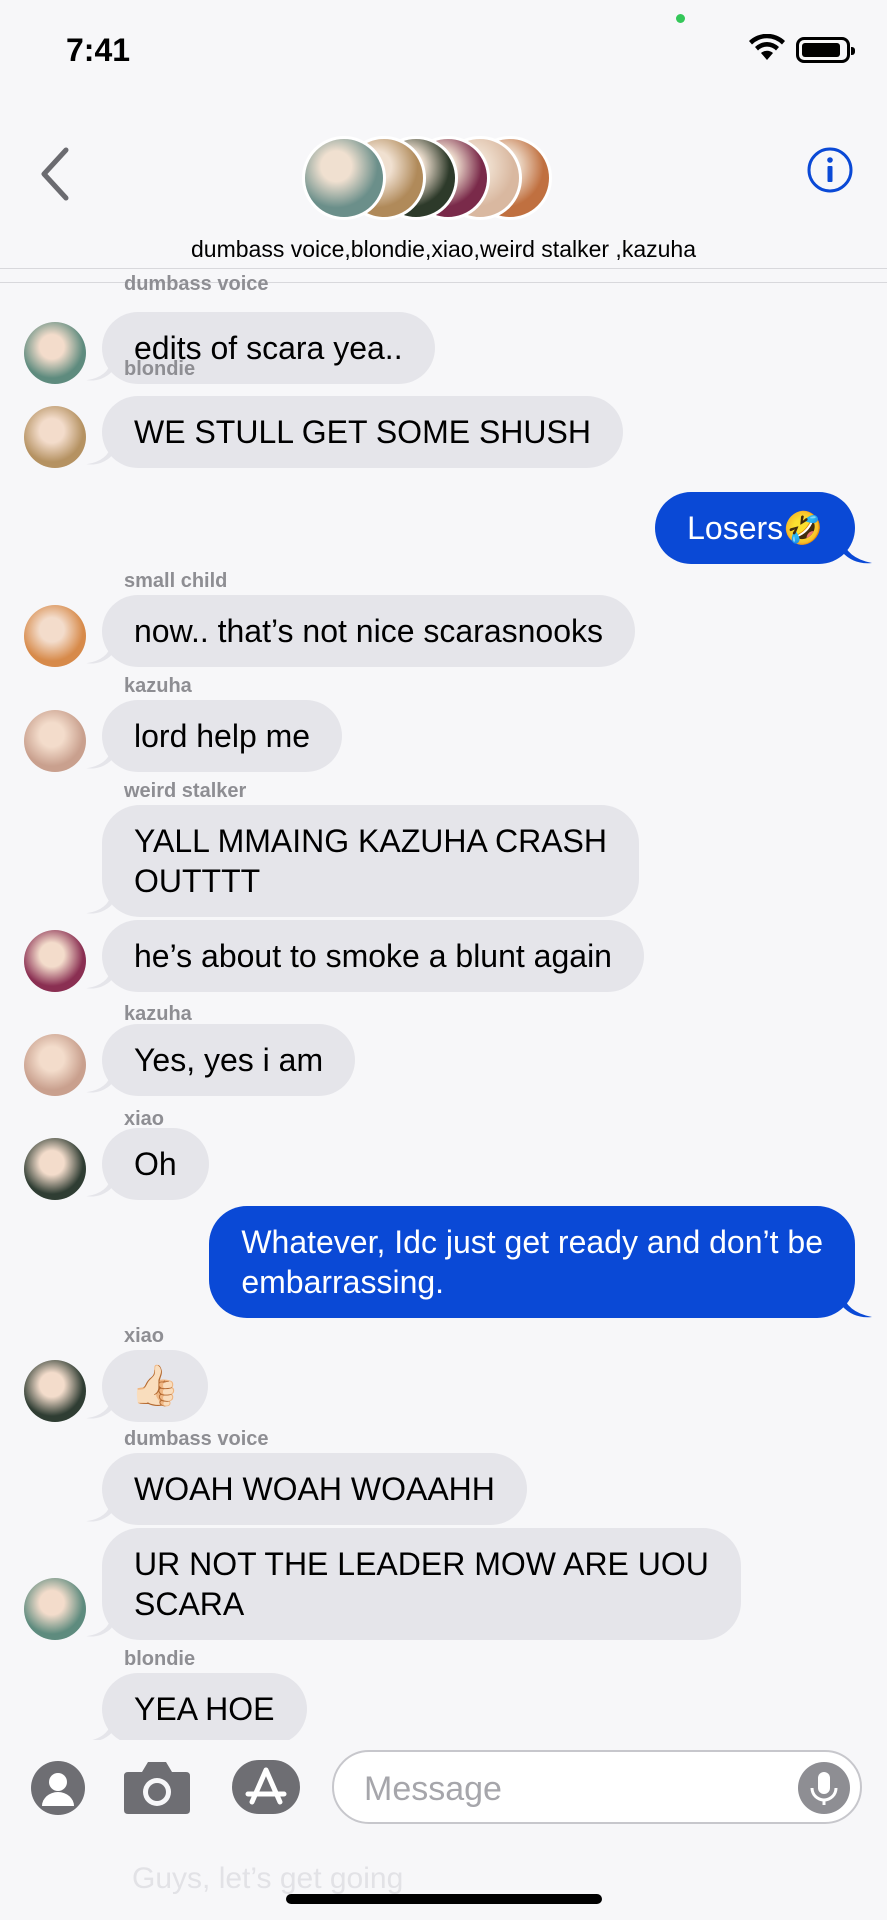 This screenshot has width=887, height=1920. Describe the element at coordinates (157, 1787) in the screenshot. I see `camera-icon` at that location.